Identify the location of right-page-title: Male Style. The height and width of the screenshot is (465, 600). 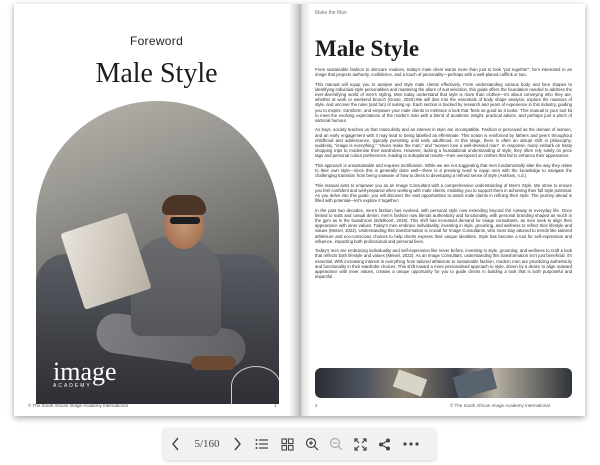
(367, 48).